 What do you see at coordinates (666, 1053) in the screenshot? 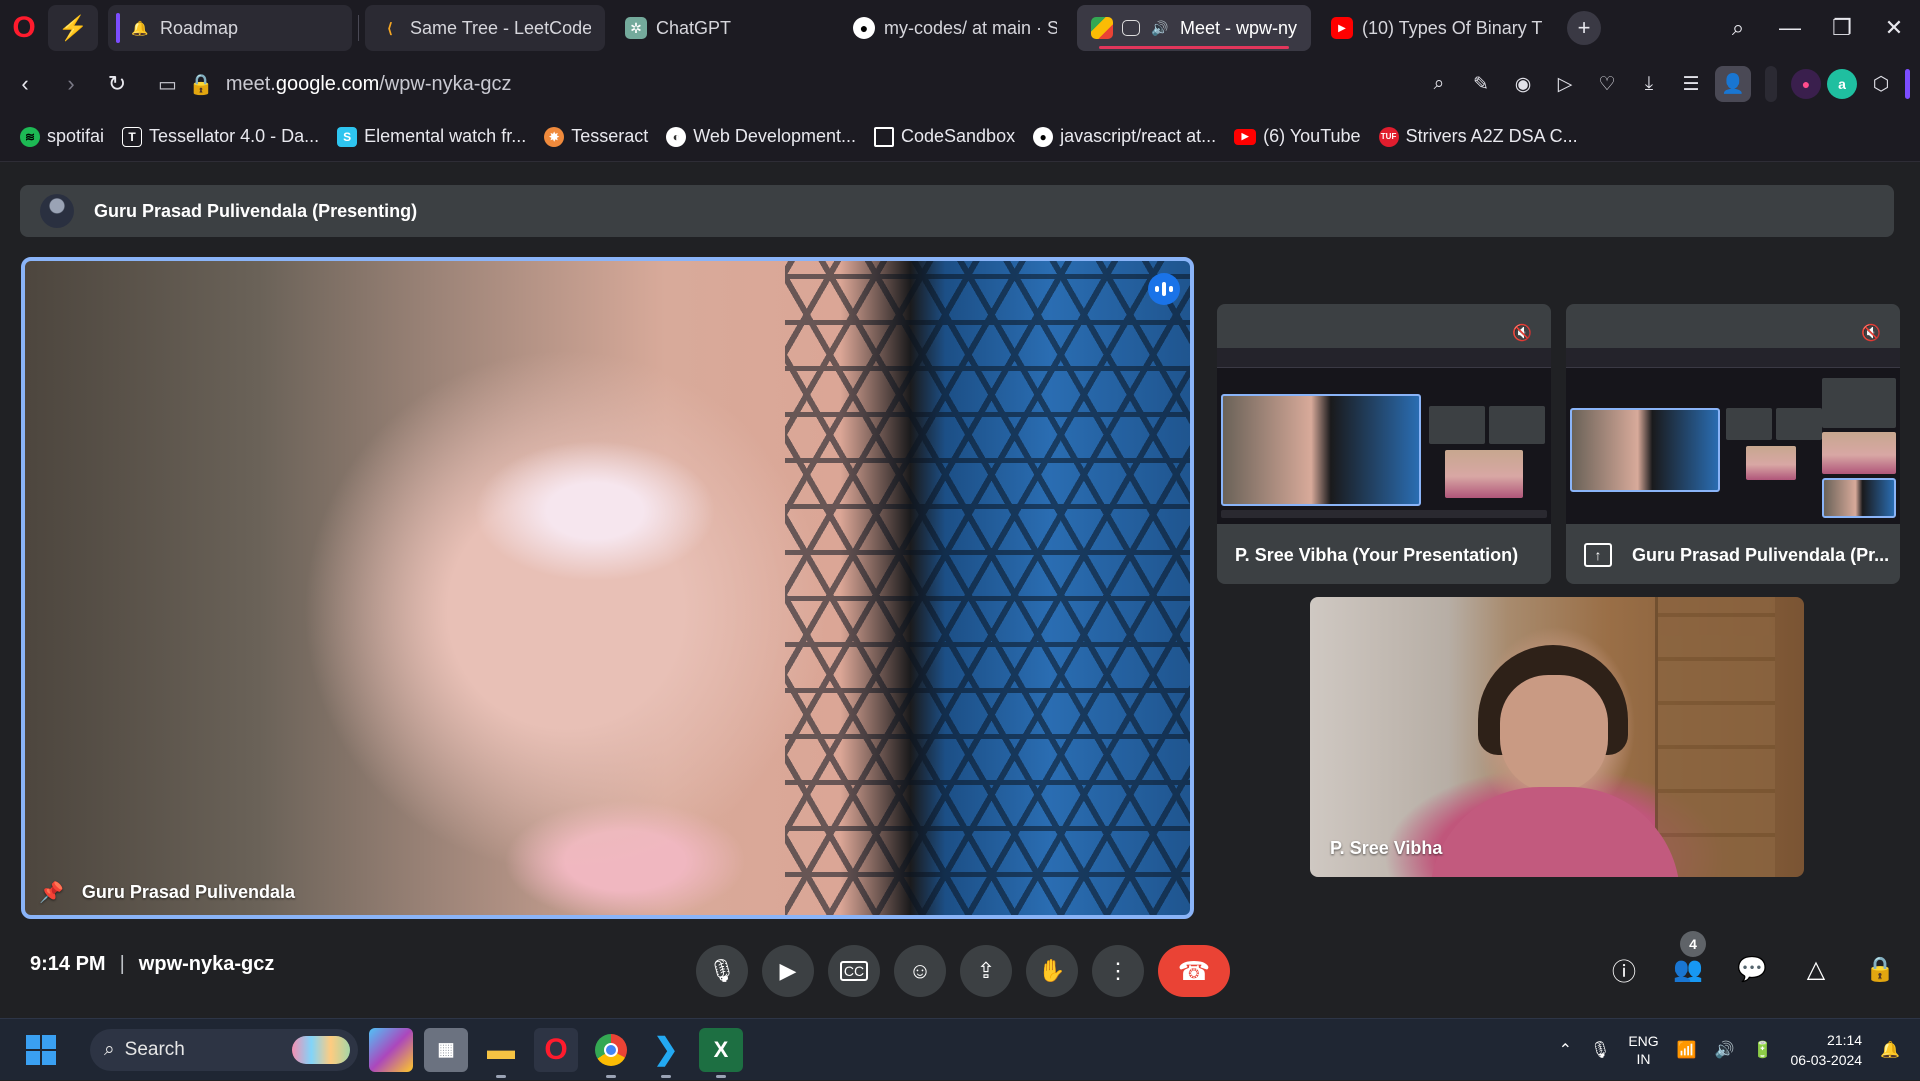
I see `vscode-icon: ❯` at bounding box center [666, 1053].